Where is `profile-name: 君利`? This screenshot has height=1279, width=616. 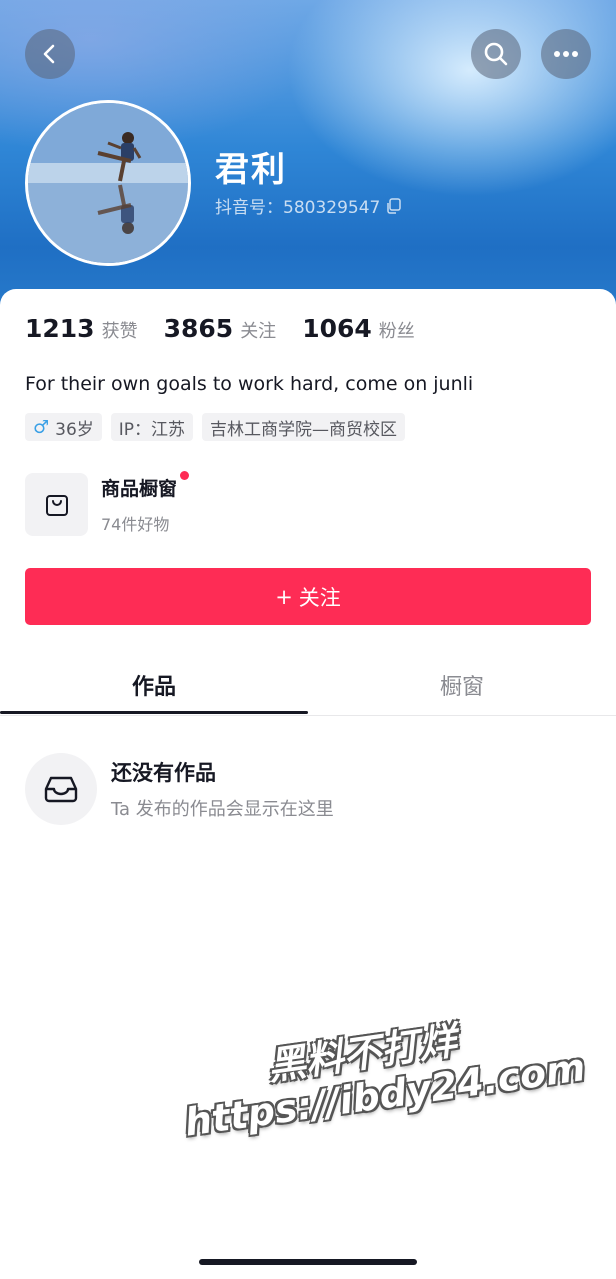
profile-name: 君利 is located at coordinates (251, 170).